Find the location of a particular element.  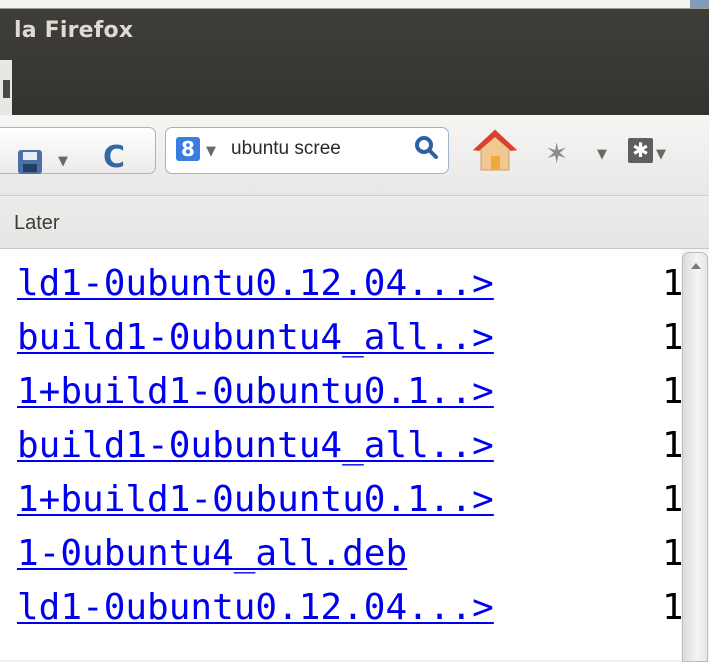

bookmarks-toolbar: Later is located at coordinates (354, 222).